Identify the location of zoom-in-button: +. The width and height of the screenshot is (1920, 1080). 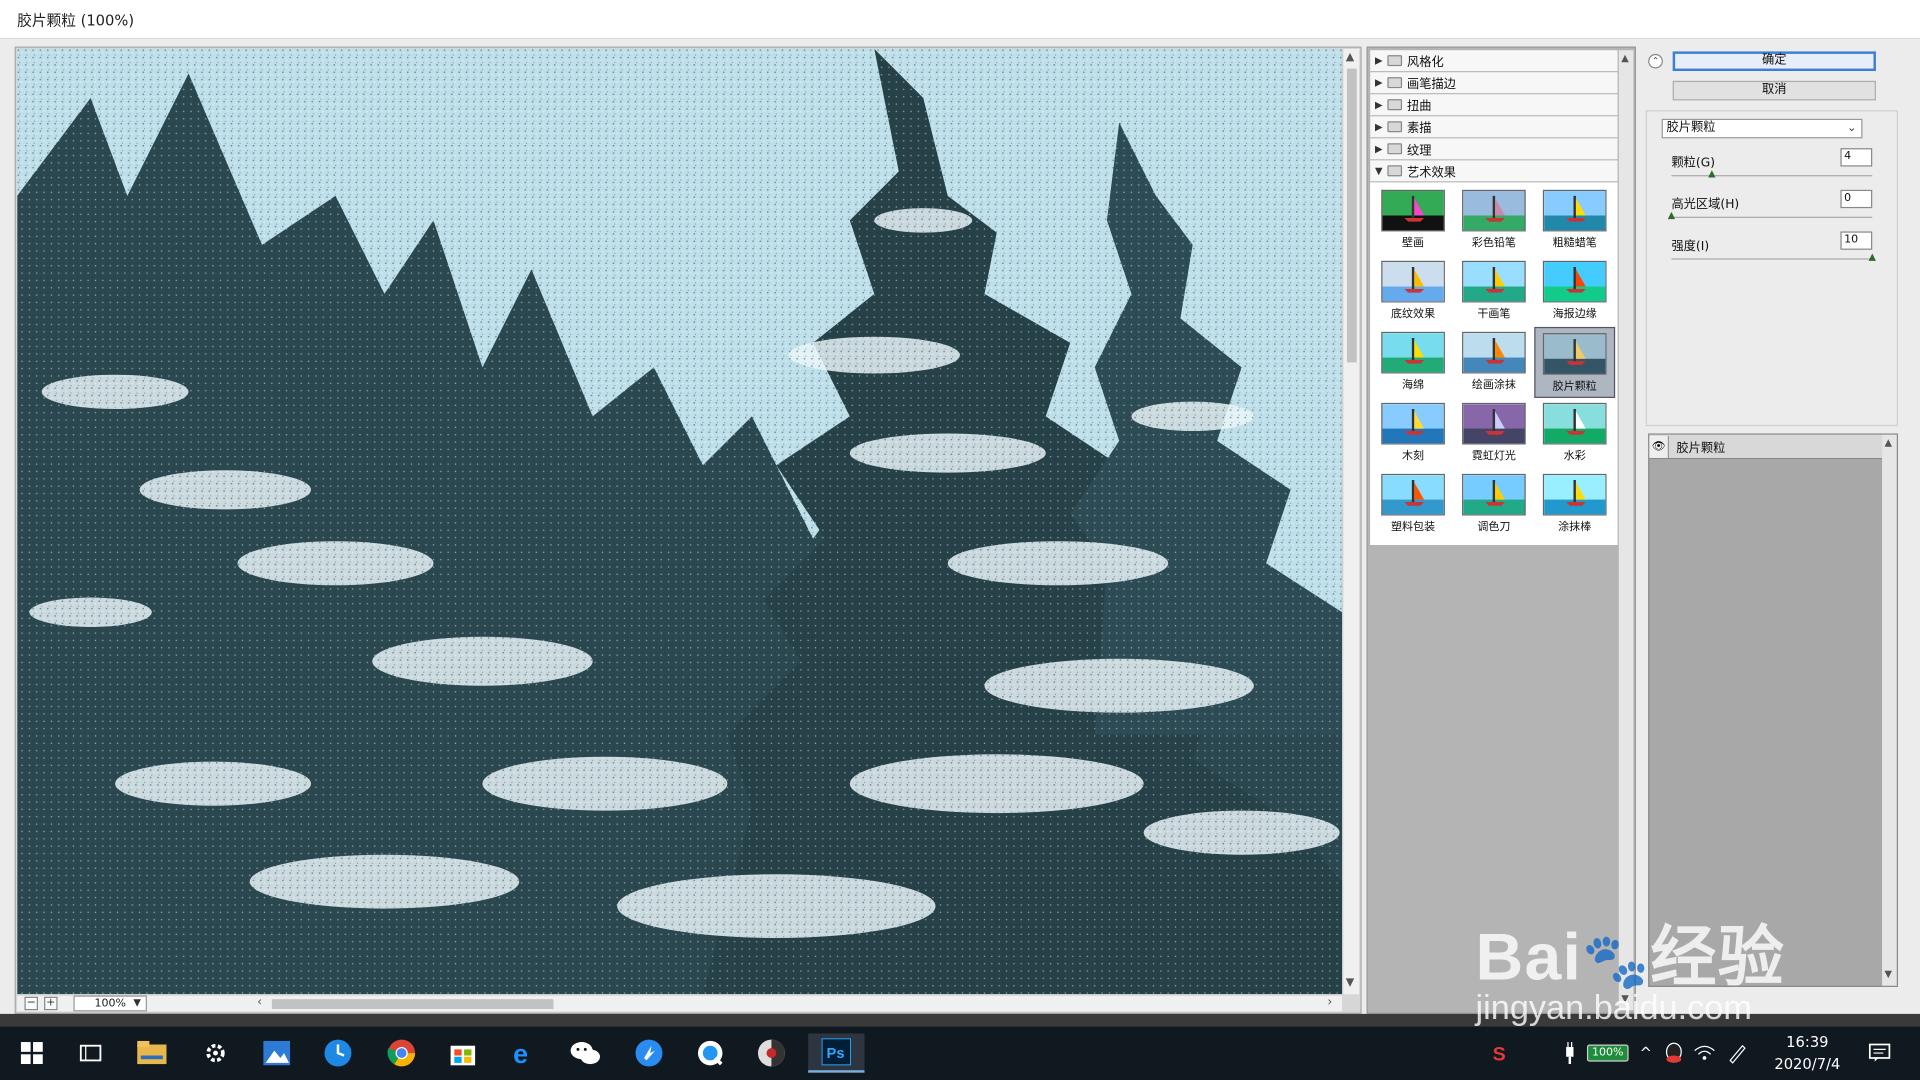
(51, 1003).